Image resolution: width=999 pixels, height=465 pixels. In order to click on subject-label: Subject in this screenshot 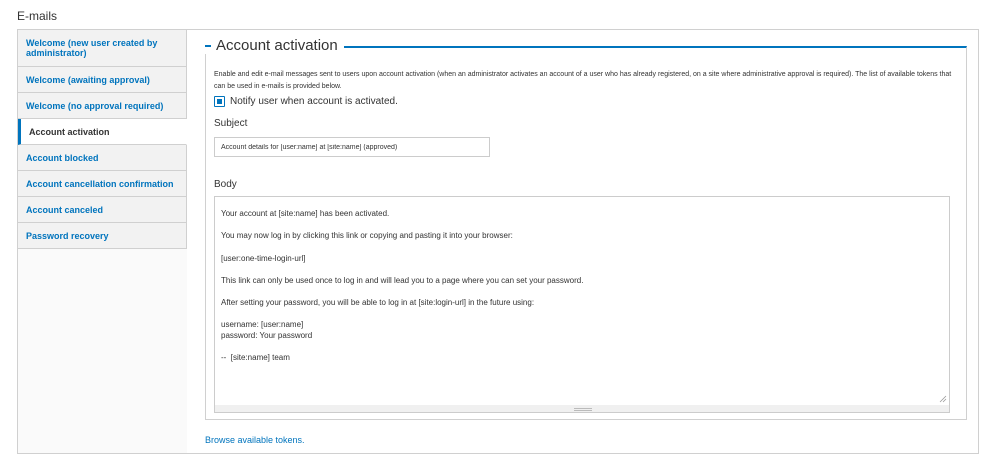, I will do `click(231, 123)`.